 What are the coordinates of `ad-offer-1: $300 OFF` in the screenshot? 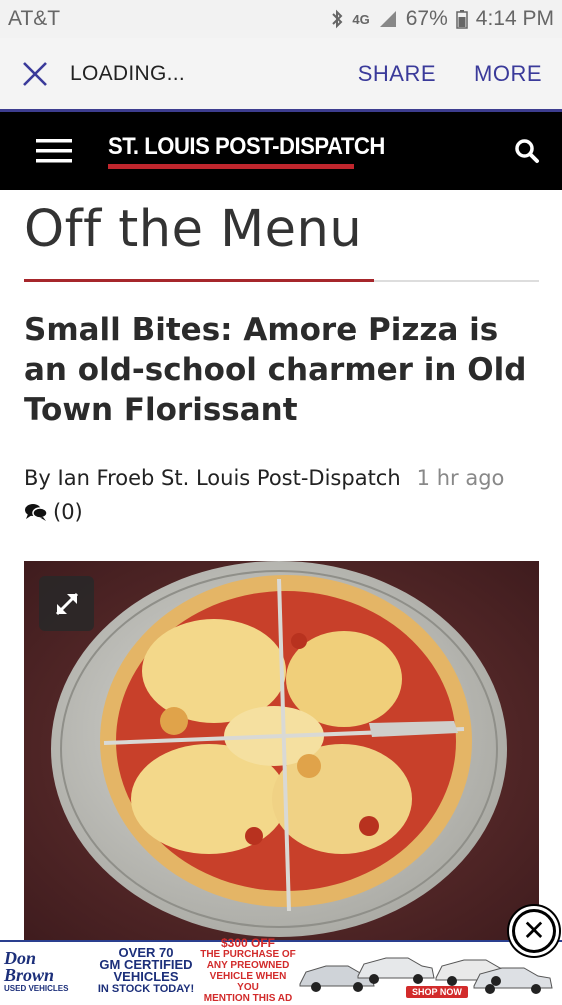 It's located at (248, 943).